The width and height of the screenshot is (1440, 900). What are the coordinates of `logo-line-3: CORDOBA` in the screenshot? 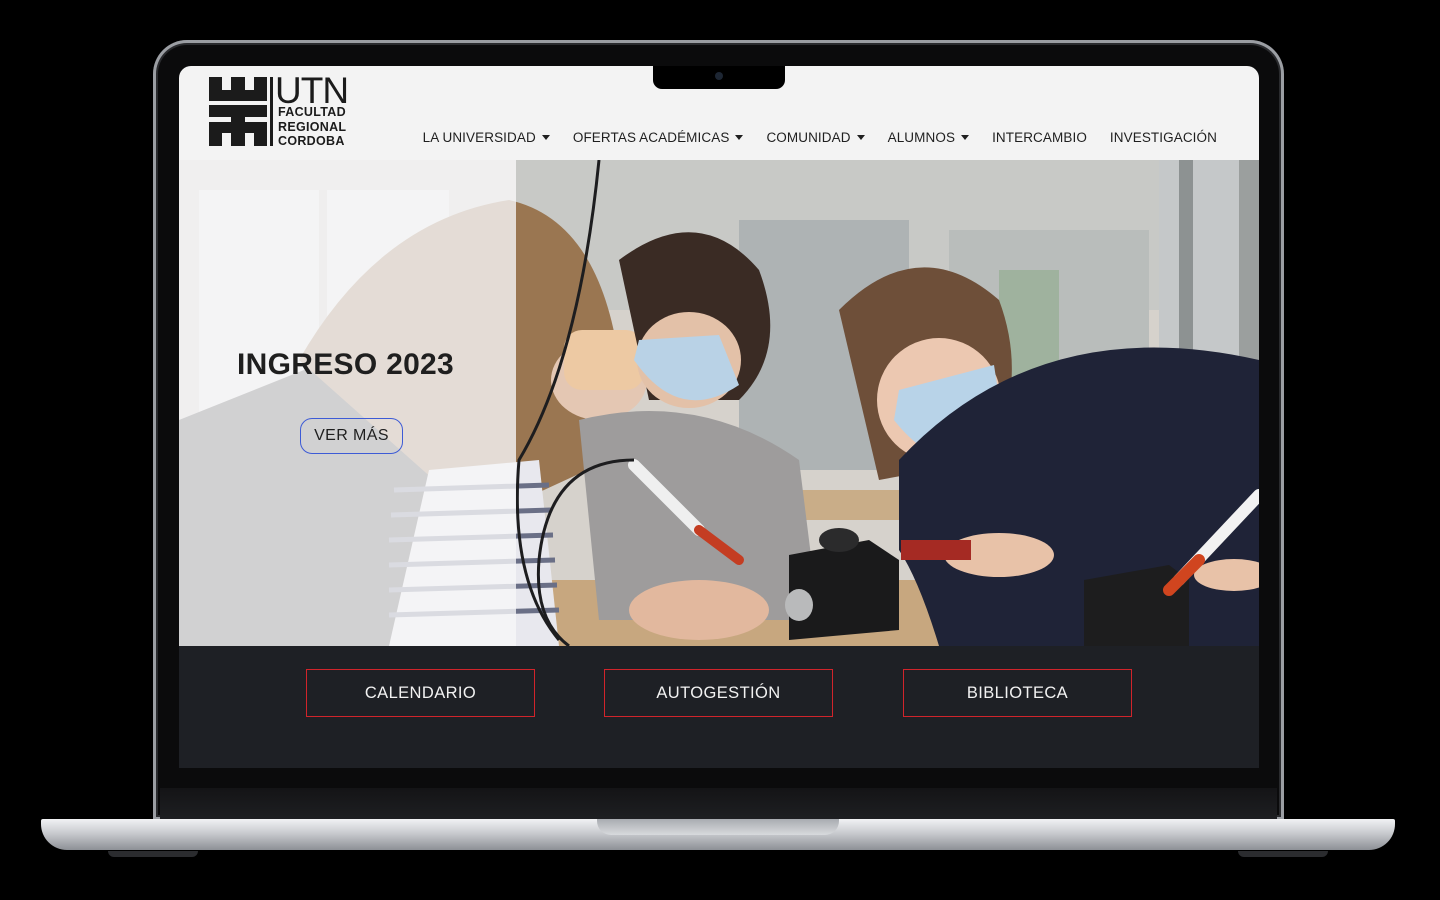 It's located at (311, 141).